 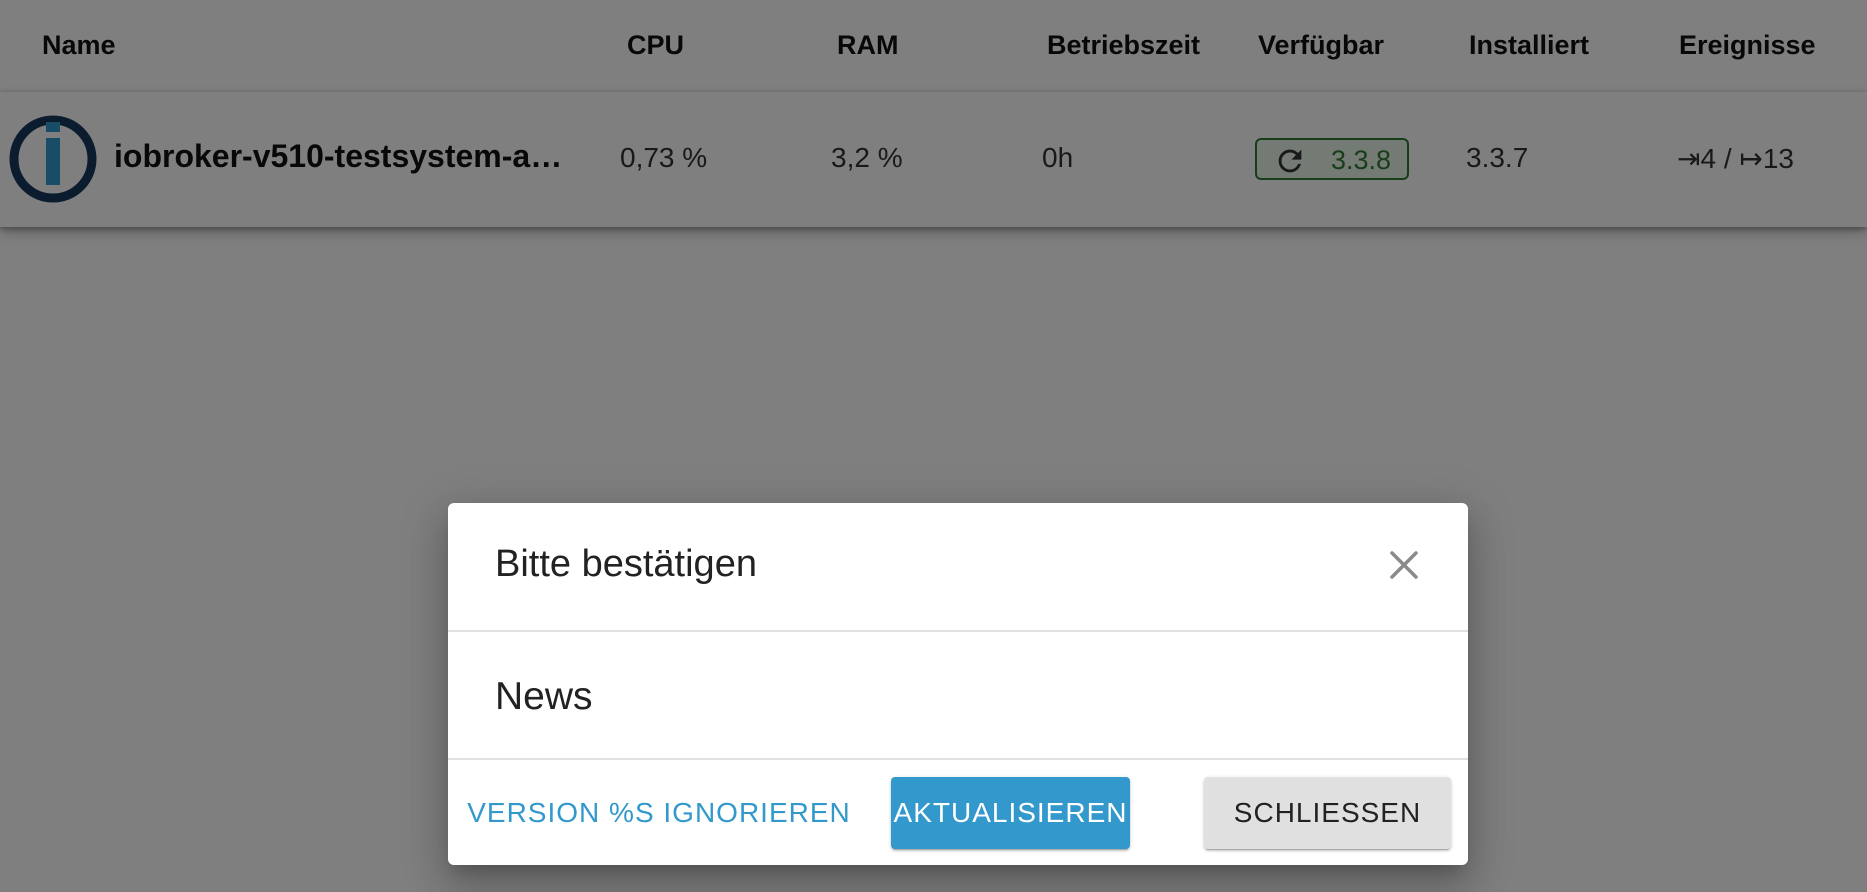 I want to click on dialog-content: News, so click(x=544, y=696).